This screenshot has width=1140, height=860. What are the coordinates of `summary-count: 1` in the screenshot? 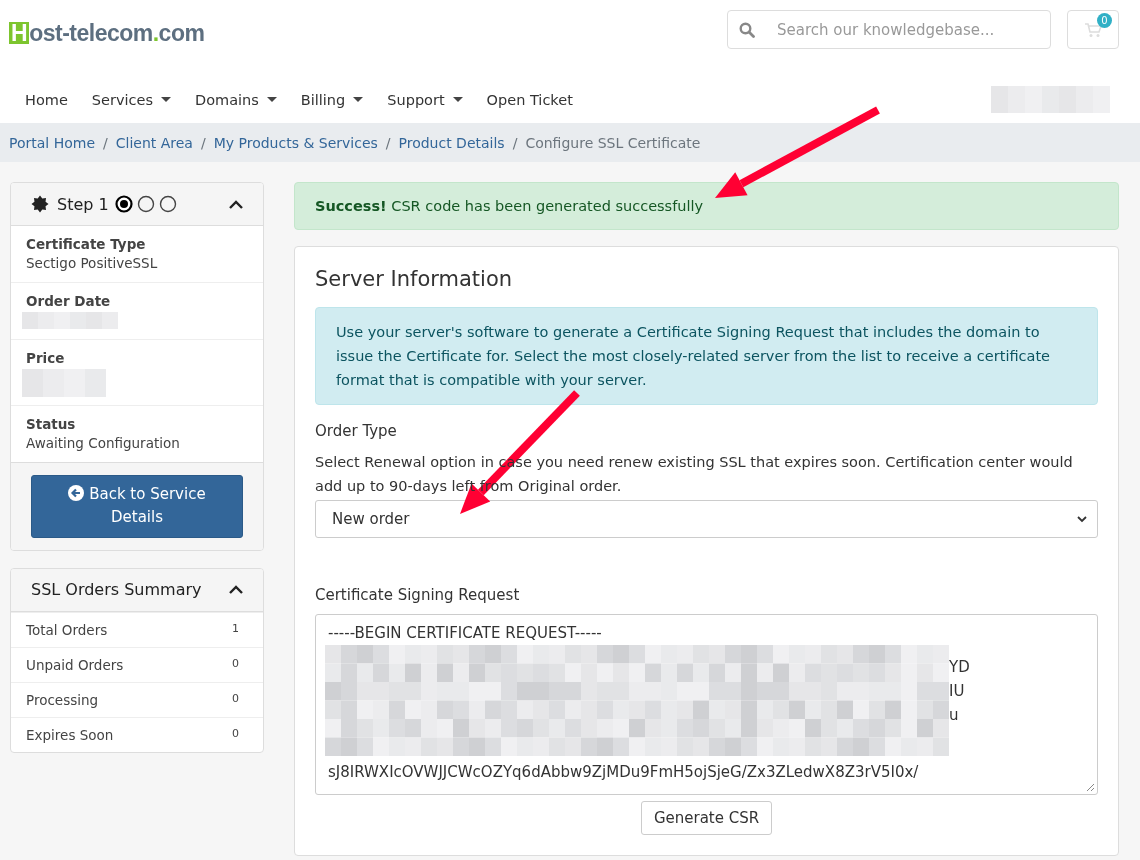 It's located at (235, 629).